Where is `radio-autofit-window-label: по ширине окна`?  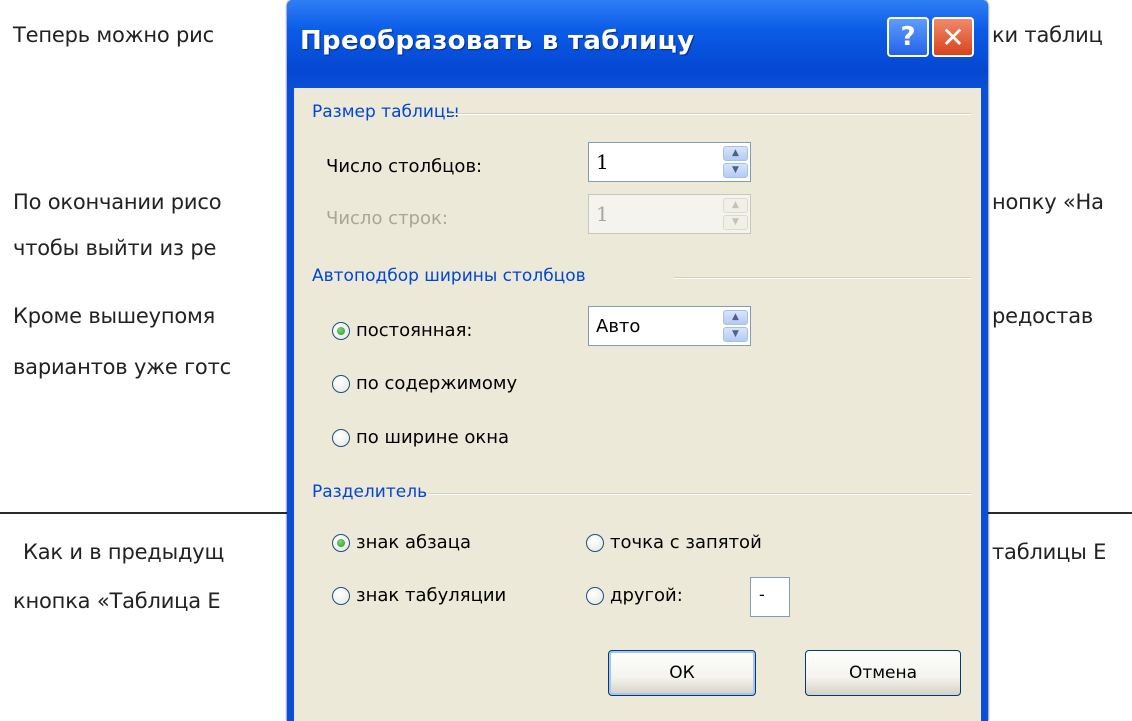 radio-autofit-window-label: по ширине окна is located at coordinates (433, 437).